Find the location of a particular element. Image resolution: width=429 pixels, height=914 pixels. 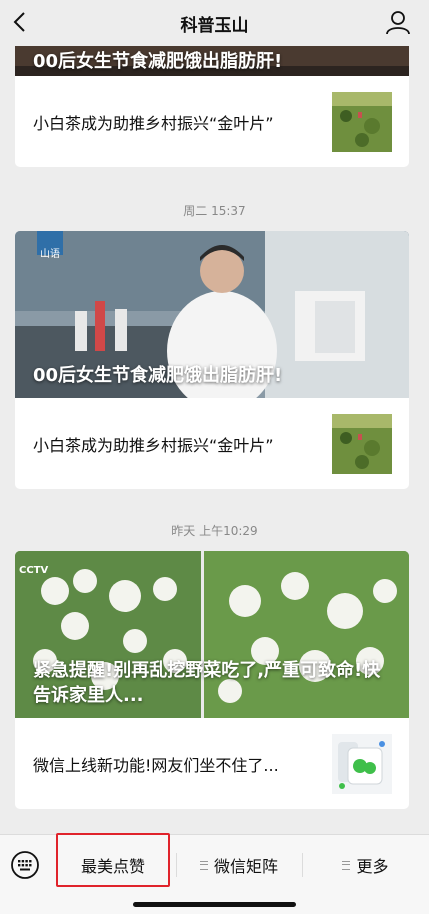

home-indicator is located at coordinates (214, 904).